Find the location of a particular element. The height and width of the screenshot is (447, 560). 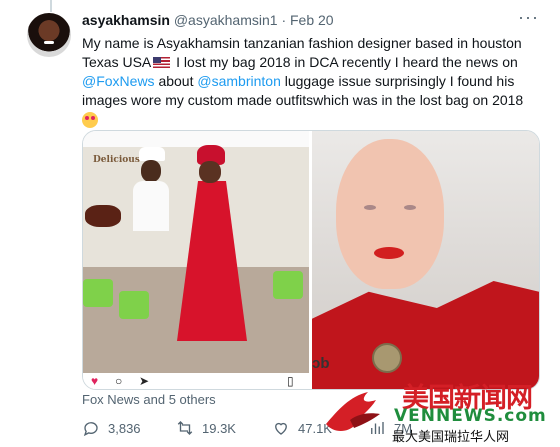

author-handle: @asyakhamsin1 is located at coordinates (226, 20).